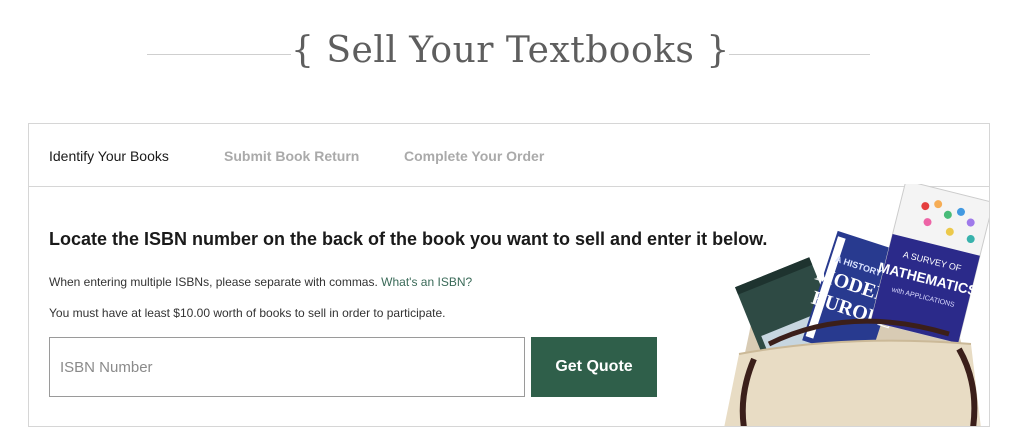 This screenshot has width=1027, height=434. What do you see at coordinates (594, 367) in the screenshot?
I see `get-quote-button: Get Quote` at bounding box center [594, 367].